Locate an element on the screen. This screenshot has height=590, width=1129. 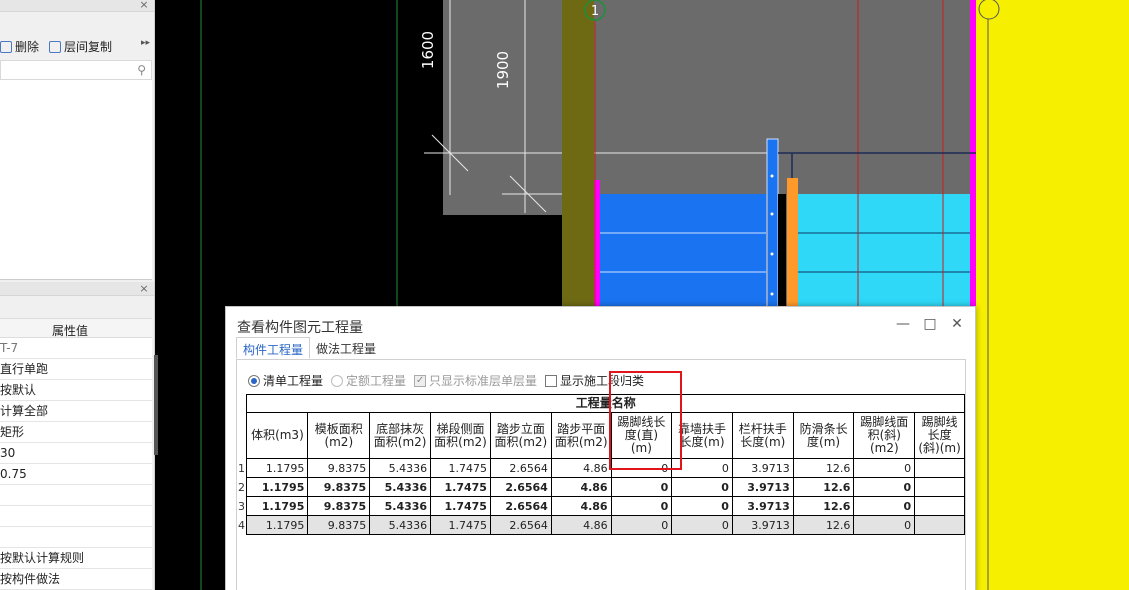
stair-handrail-orange is located at coordinates (792, 246).